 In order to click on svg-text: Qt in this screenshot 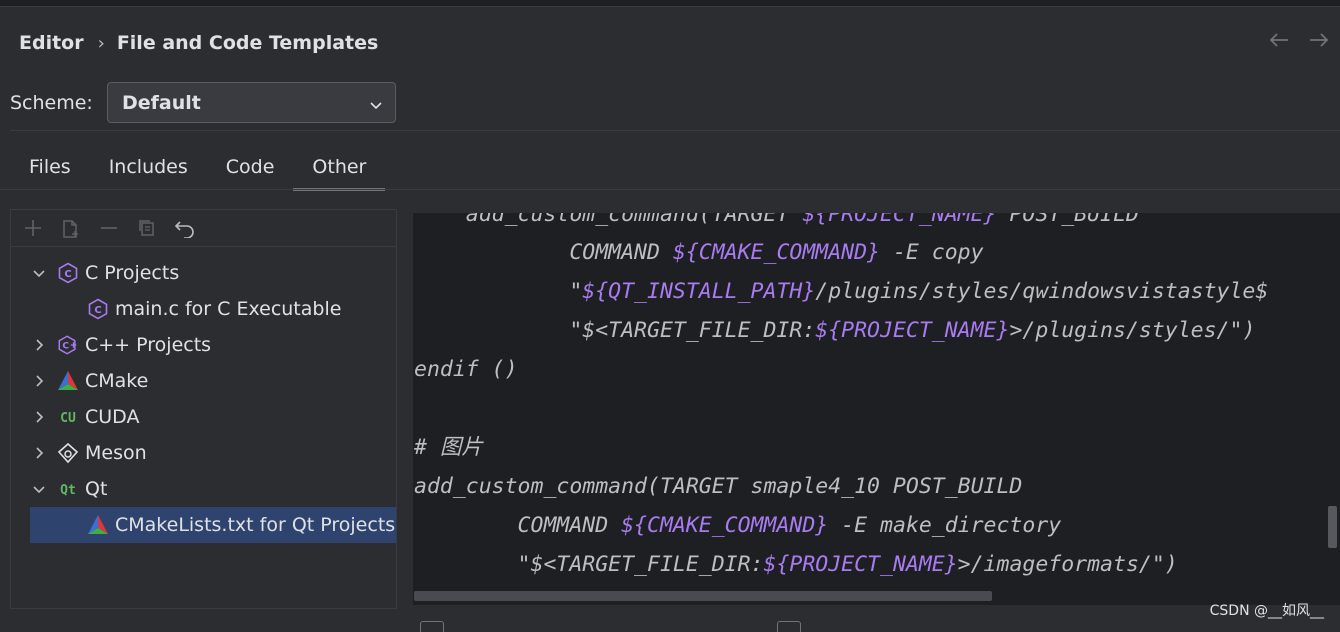, I will do `click(68, 490)`.